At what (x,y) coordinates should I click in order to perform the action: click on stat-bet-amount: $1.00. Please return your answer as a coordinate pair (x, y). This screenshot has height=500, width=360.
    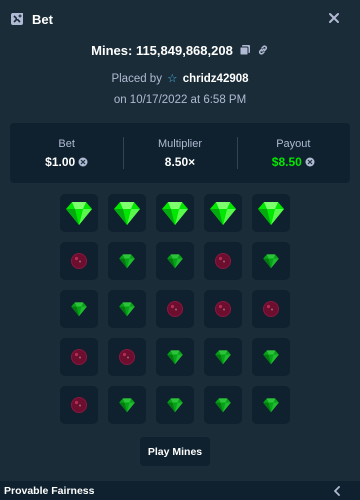
    Looking at the image, I should click on (60, 161).